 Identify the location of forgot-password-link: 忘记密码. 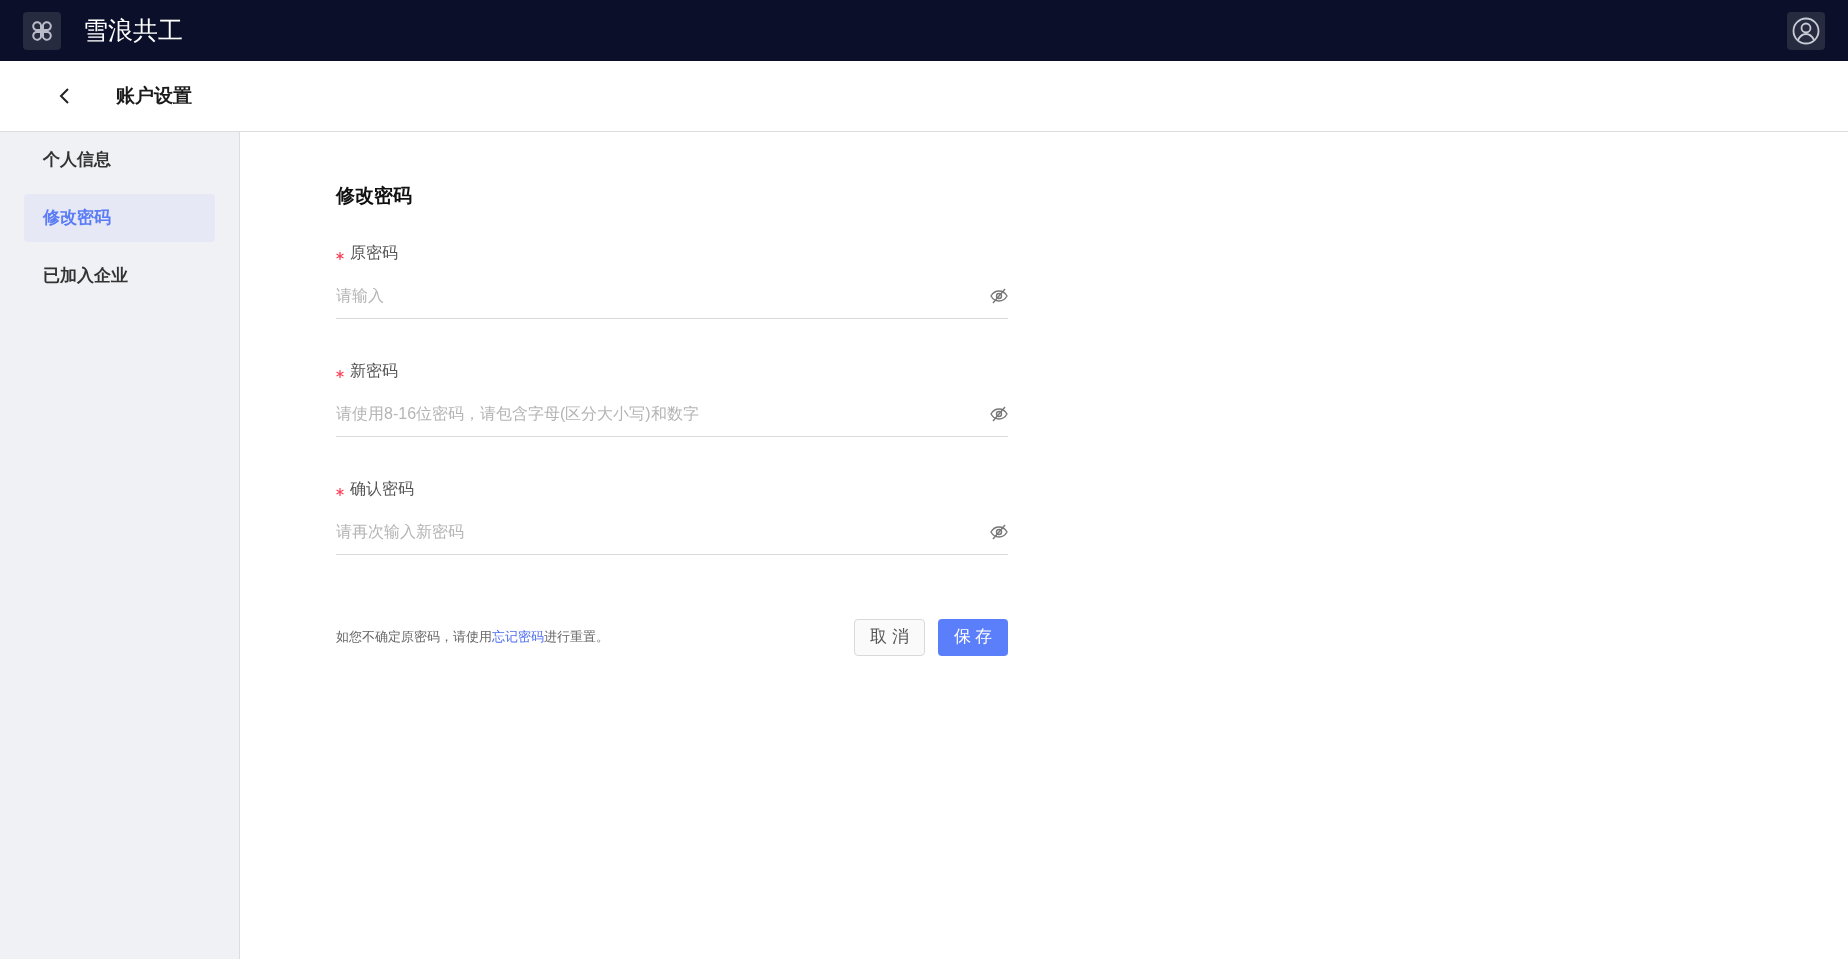
(518, 636).